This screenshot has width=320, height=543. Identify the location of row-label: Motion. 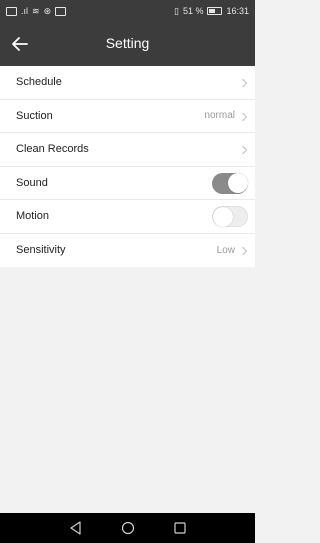
(33, 216).